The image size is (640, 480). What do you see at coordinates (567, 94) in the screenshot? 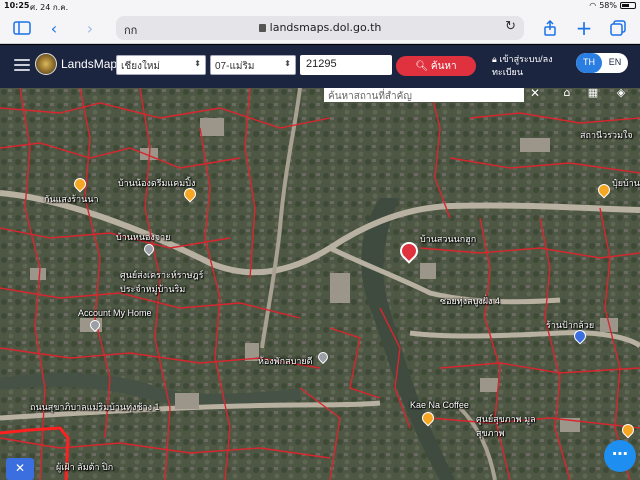
I see `home-icon: ⌂` at bounding box center [567, 94].